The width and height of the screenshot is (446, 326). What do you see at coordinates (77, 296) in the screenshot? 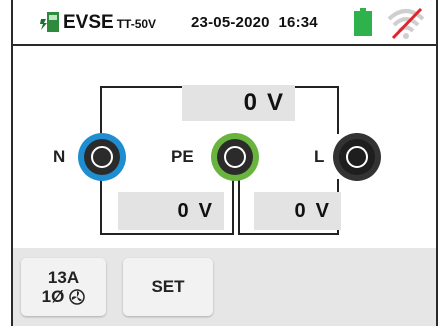
I see `fan-icon` at bounding box center [77, 296].